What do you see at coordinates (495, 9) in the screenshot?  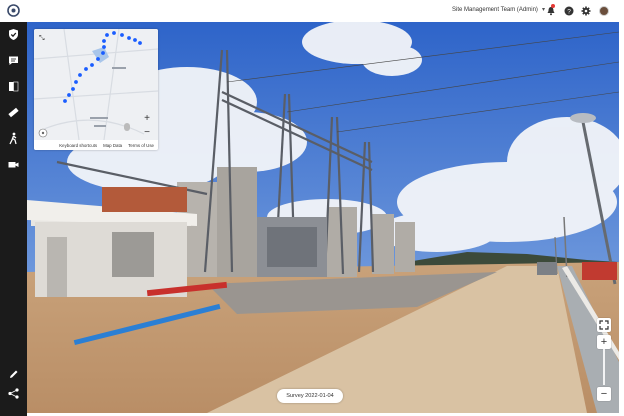 I see `team-name: Site Management Team (Admin)` at bounding box center [495, 9].